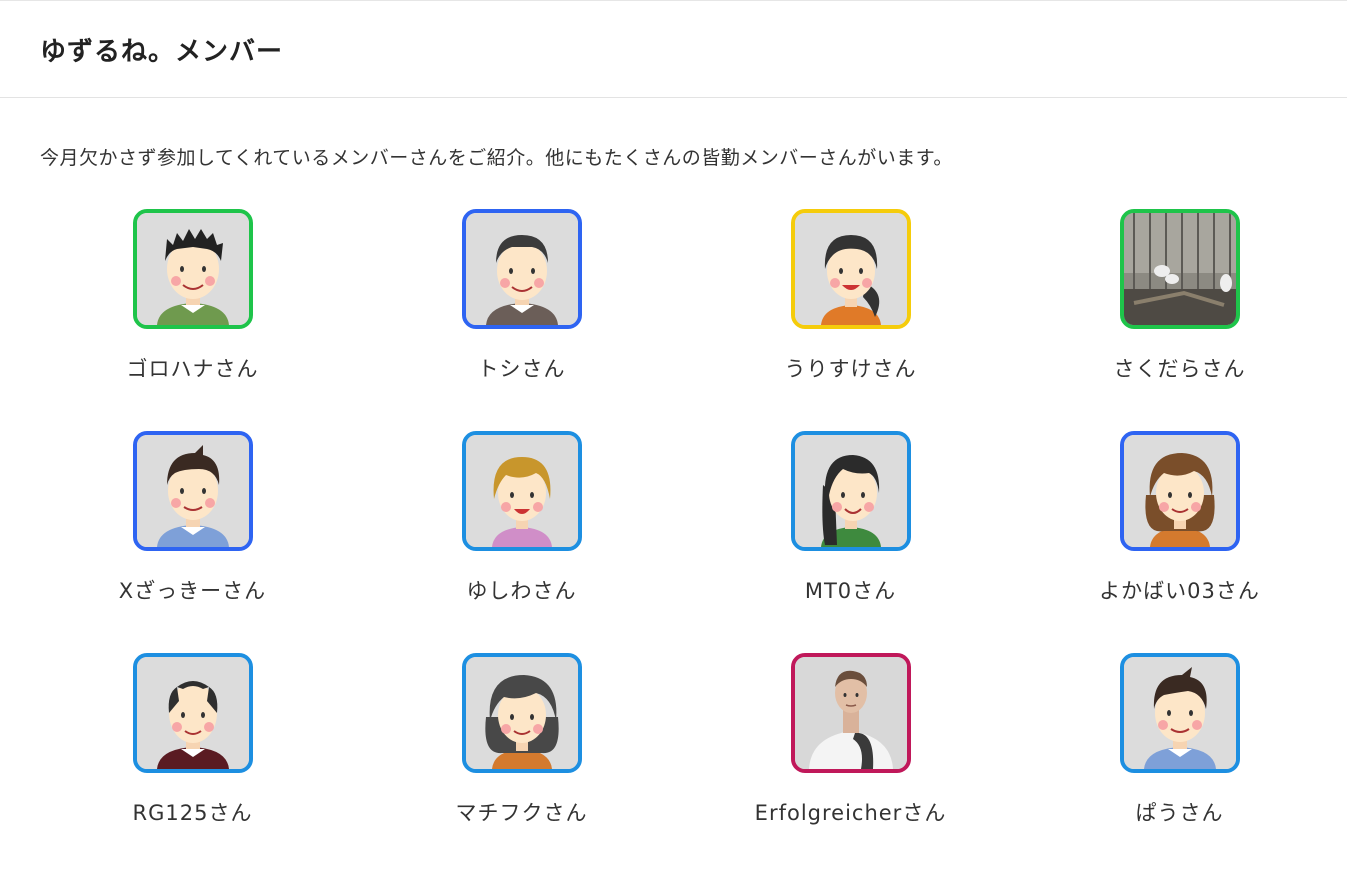  Describe the element at coordinates (522, 368) in the screenshot. I see `member-name: トシさん` at that location.